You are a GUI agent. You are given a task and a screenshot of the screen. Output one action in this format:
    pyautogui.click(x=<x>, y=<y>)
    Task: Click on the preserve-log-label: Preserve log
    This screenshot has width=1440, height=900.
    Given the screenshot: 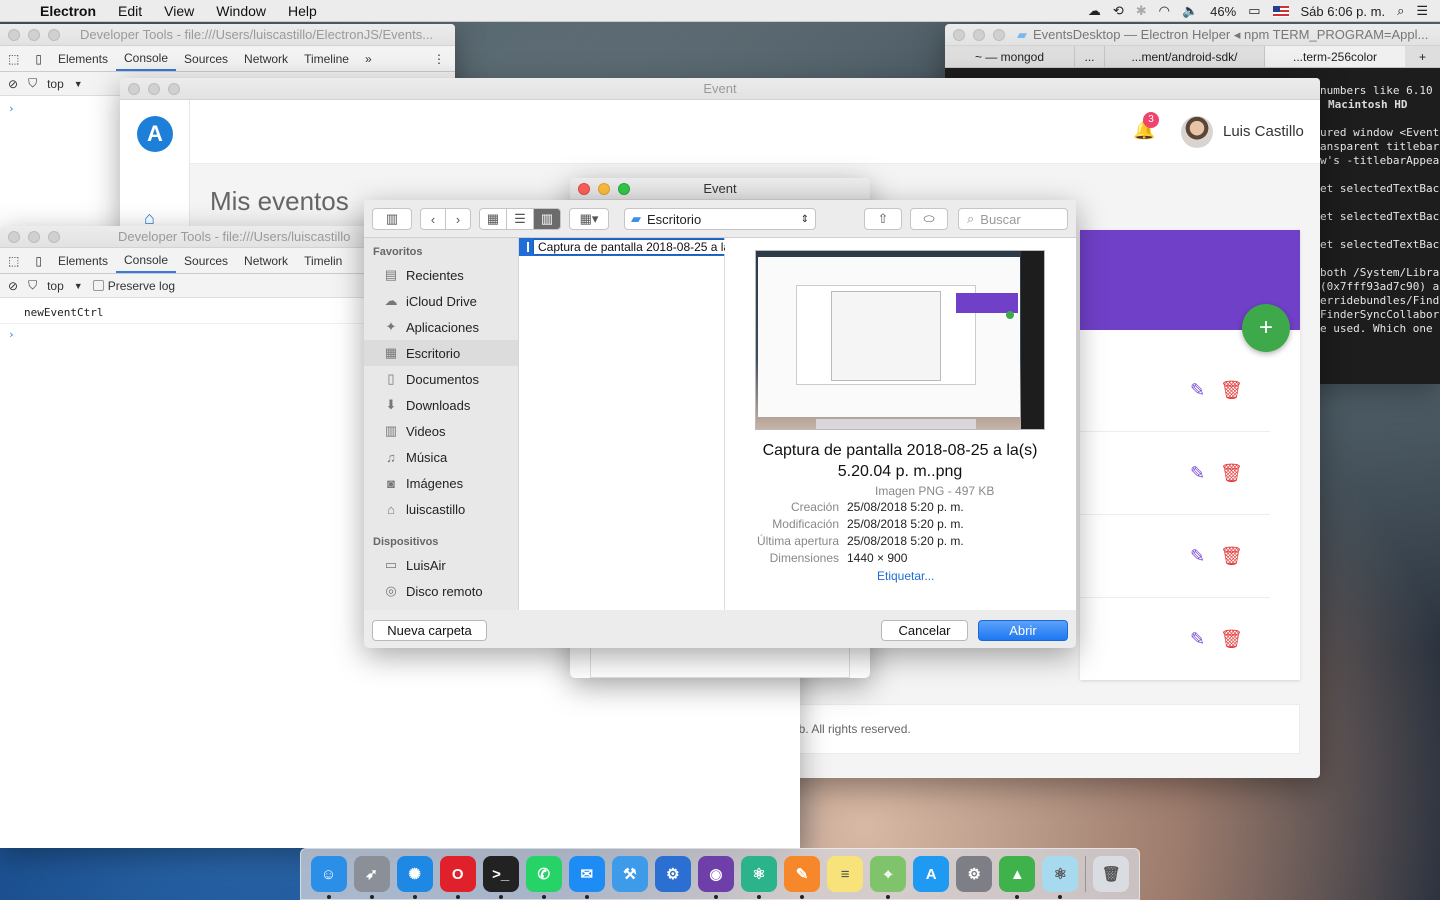 What is the action you would take?
    pyautogui.click(x=141, y=286)
    